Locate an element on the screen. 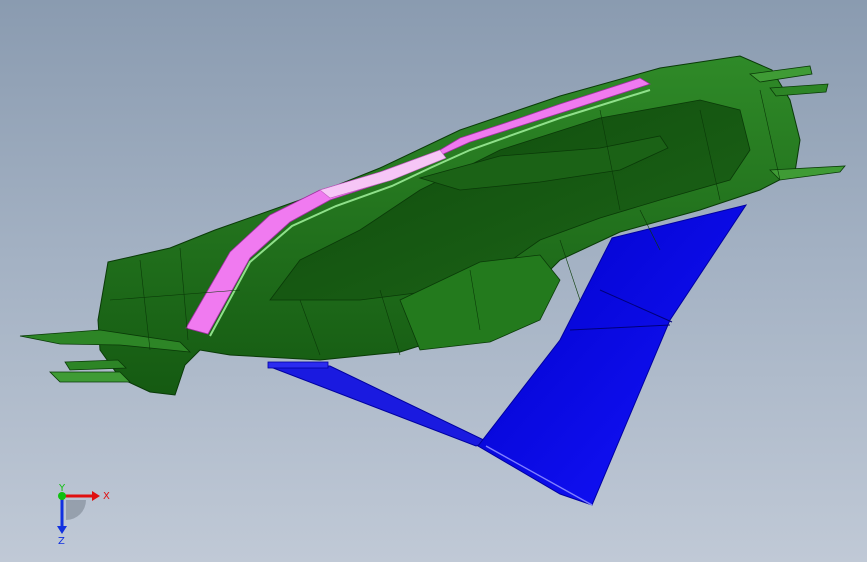 Image resolution: width=867 pixels, height=562 pixels. x-axis-label: X is located at coordinates (106, 496).